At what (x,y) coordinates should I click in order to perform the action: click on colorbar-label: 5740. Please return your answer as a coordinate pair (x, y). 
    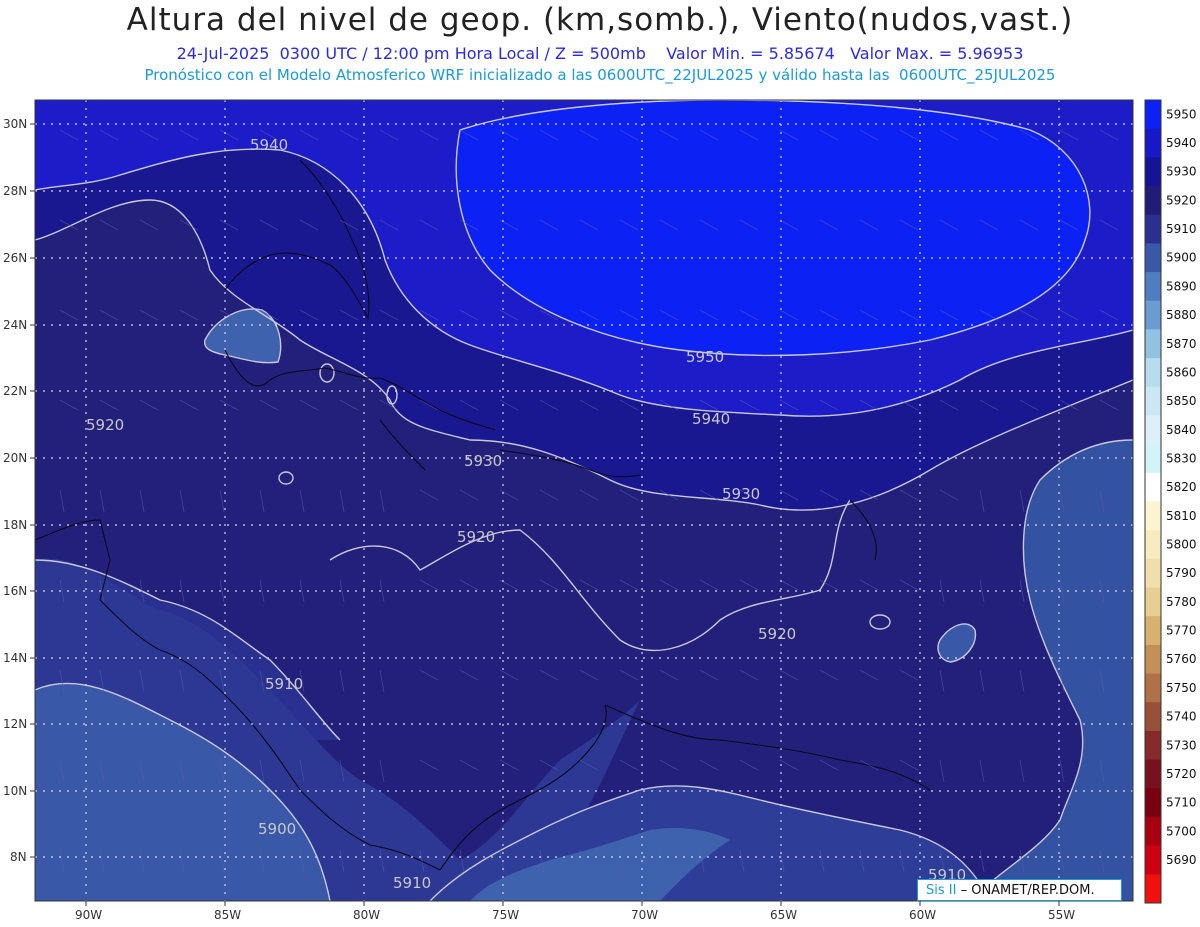
    Looking at the image, I should click on (1181, 717).